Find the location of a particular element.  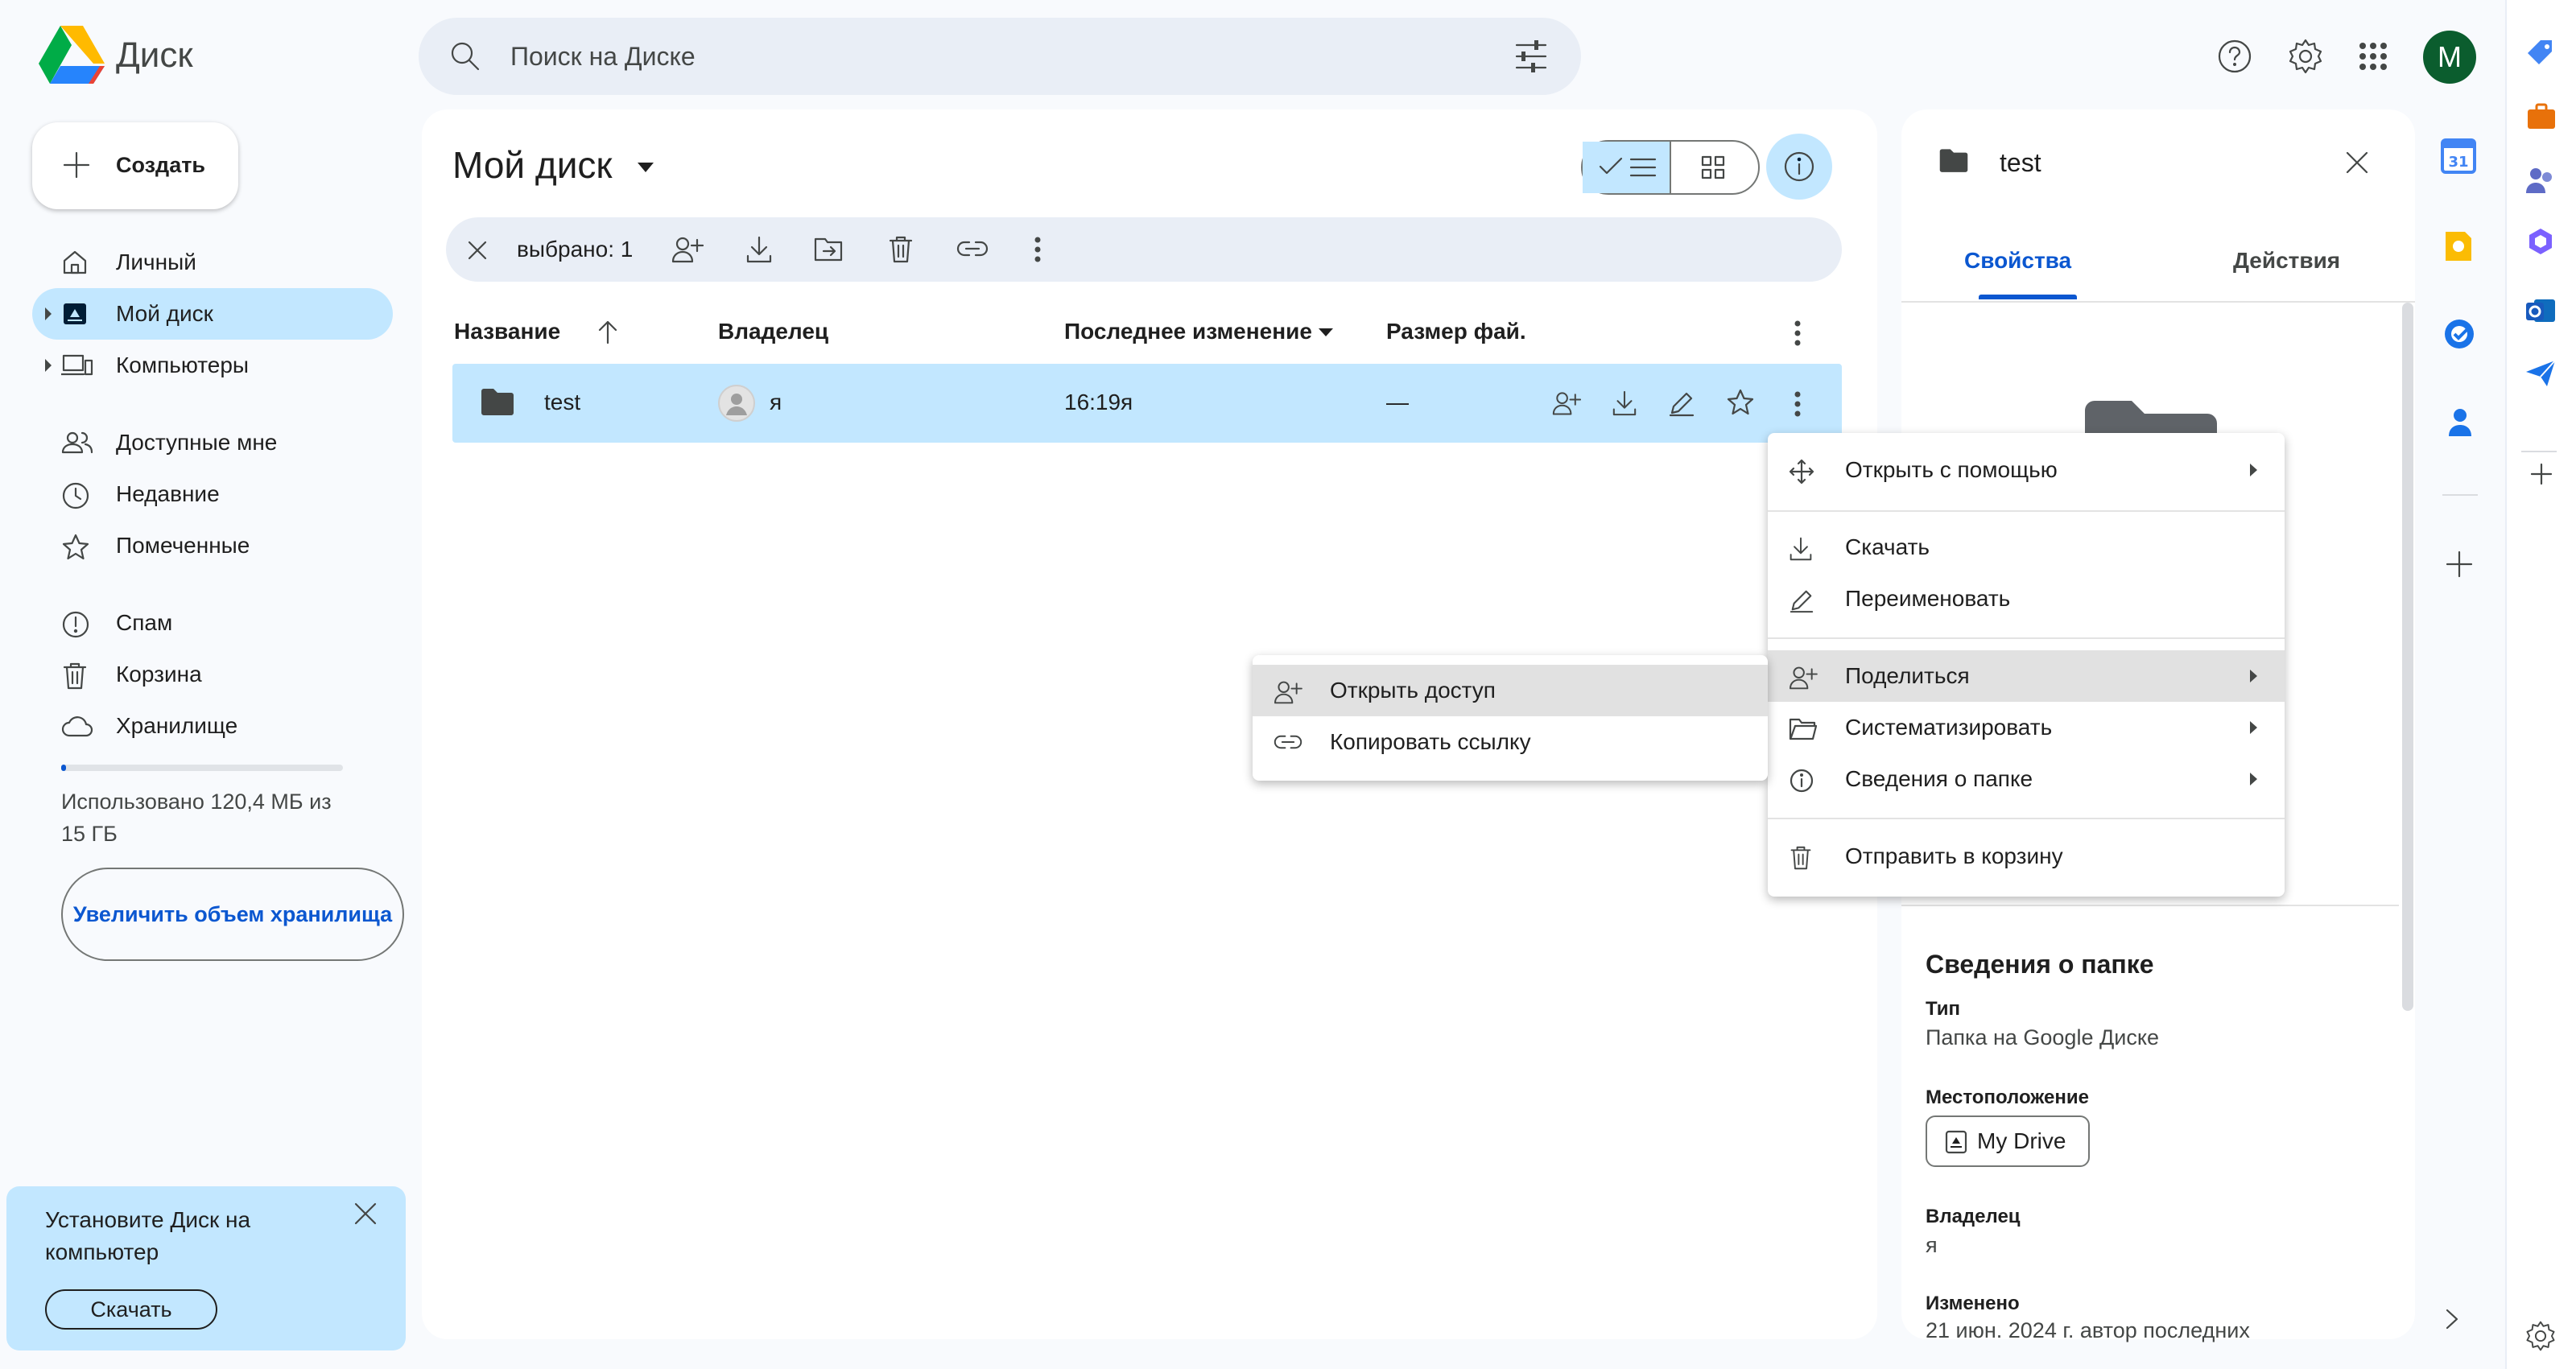

menu-item-download: Скачать is located at coordinates (2026, 547).